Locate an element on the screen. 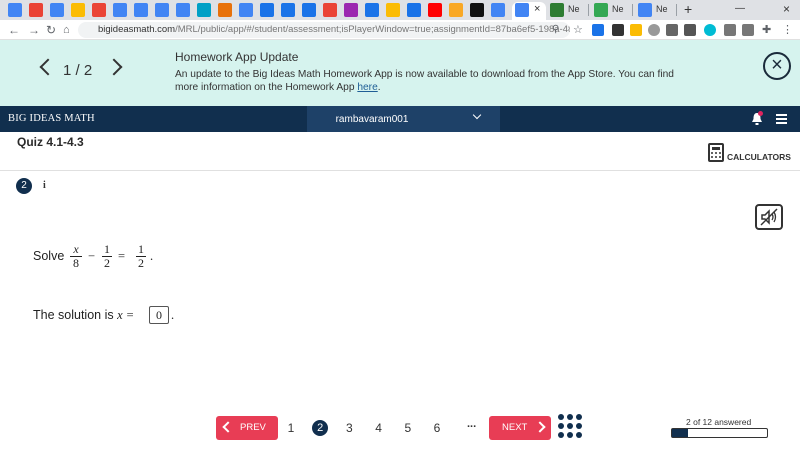 The width and height of the screenshot is (800, 450). answered-count: 2 of 12 answered is located at coordinates (719, 422).